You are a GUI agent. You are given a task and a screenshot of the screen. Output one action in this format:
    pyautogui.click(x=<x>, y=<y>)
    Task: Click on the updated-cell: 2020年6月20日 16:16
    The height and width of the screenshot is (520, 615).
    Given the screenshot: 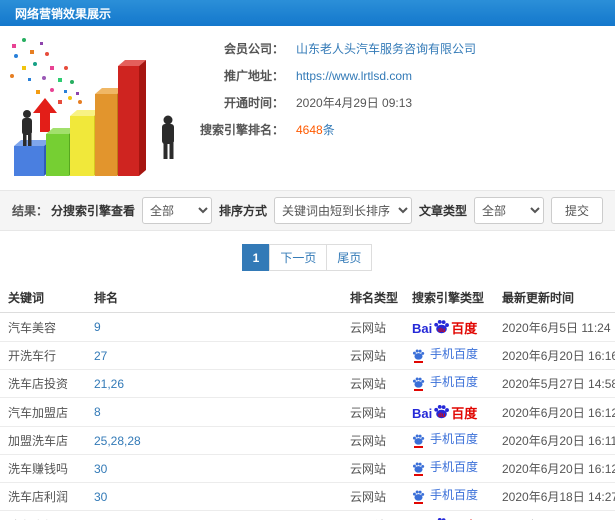 What is the action you would take?
    pyautogui.click(x=554, y=355)
    